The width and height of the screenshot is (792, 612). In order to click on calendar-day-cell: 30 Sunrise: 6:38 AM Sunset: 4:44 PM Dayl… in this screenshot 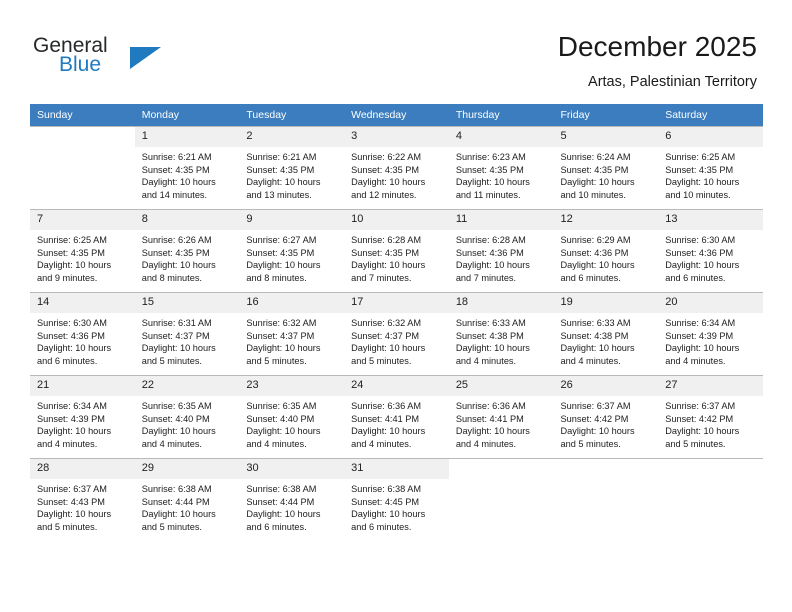, I will do `click(292, 499)`.